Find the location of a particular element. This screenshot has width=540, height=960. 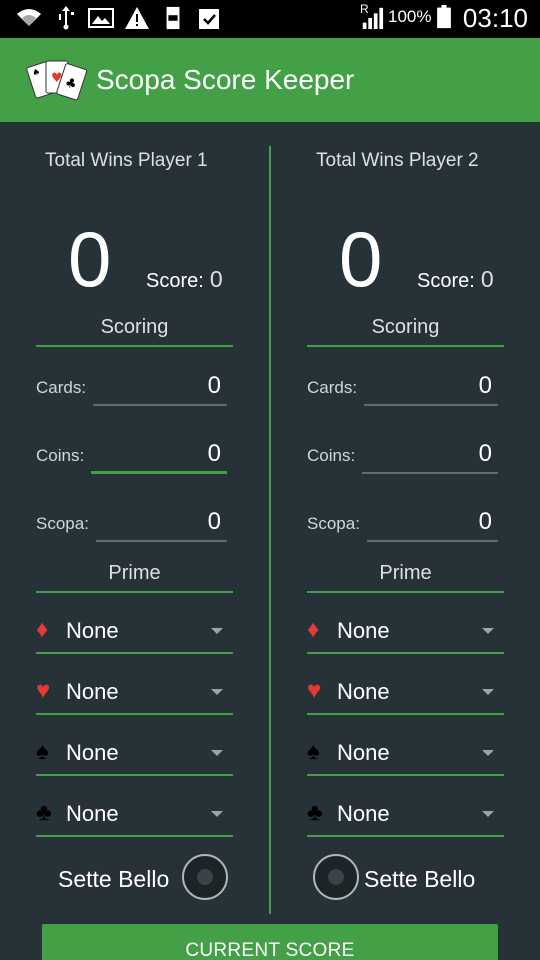

player-2-coins-label: Coins: is located at coordinates (331, 455).